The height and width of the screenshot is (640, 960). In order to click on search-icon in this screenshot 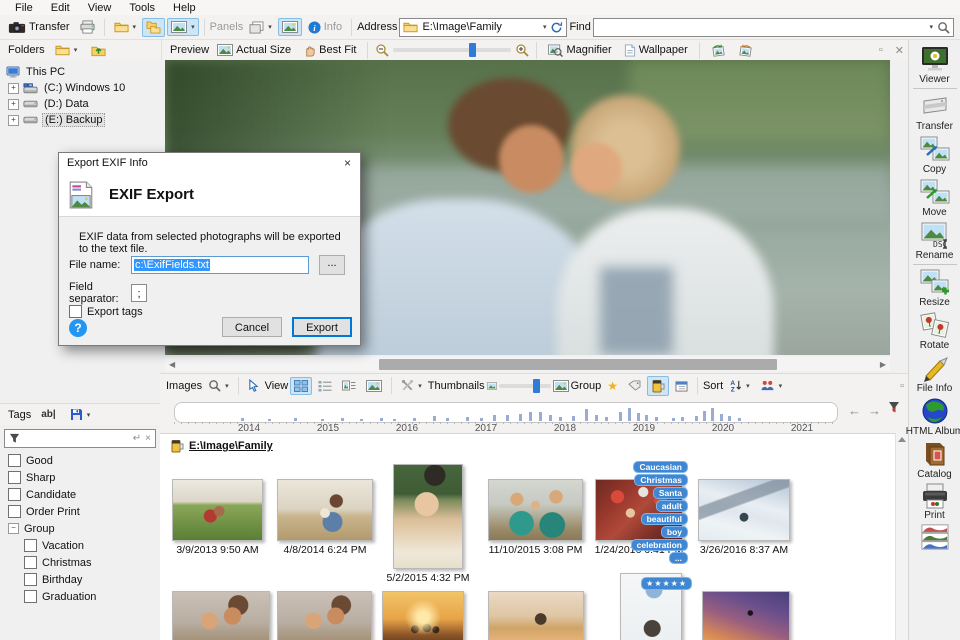, I will do `click(943, 27)`.